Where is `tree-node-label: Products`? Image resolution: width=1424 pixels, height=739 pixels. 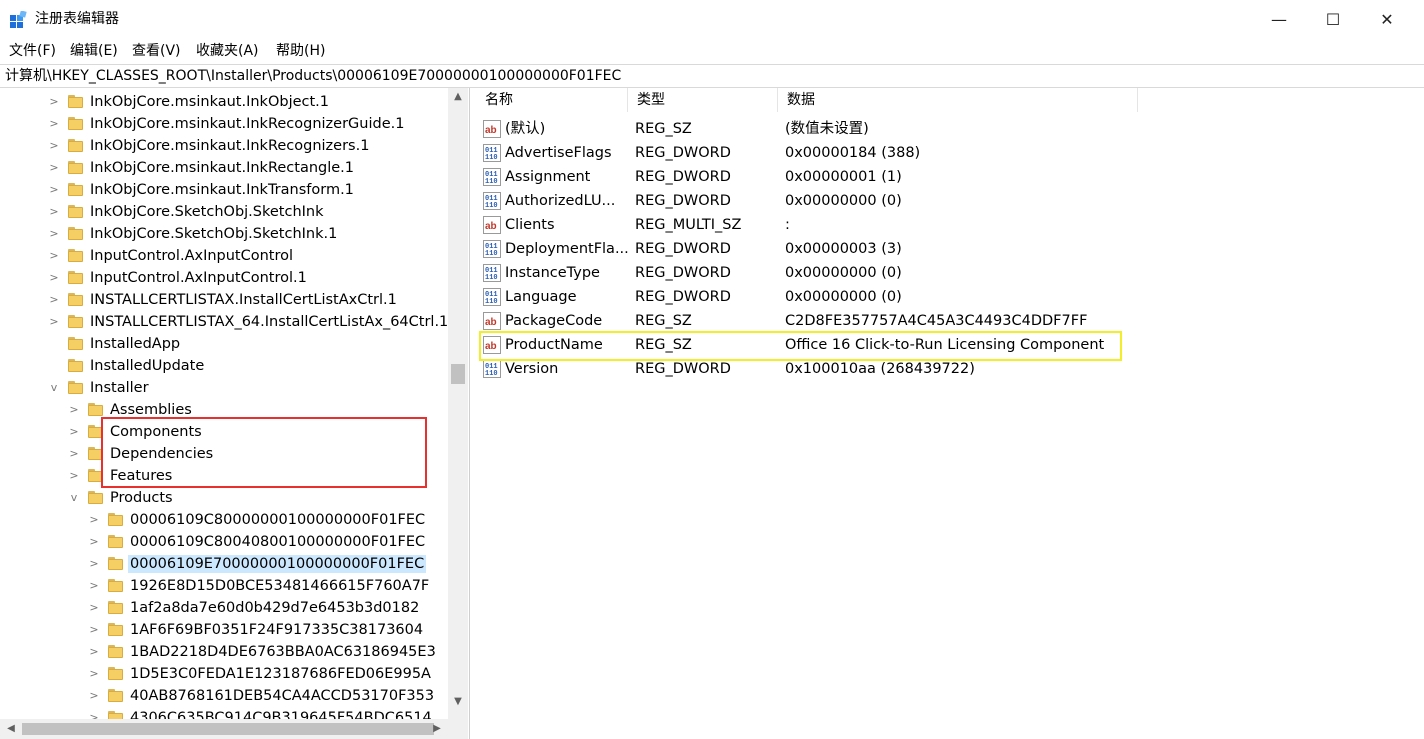
tree-node-label: Products is located at coordinates (141, 498).